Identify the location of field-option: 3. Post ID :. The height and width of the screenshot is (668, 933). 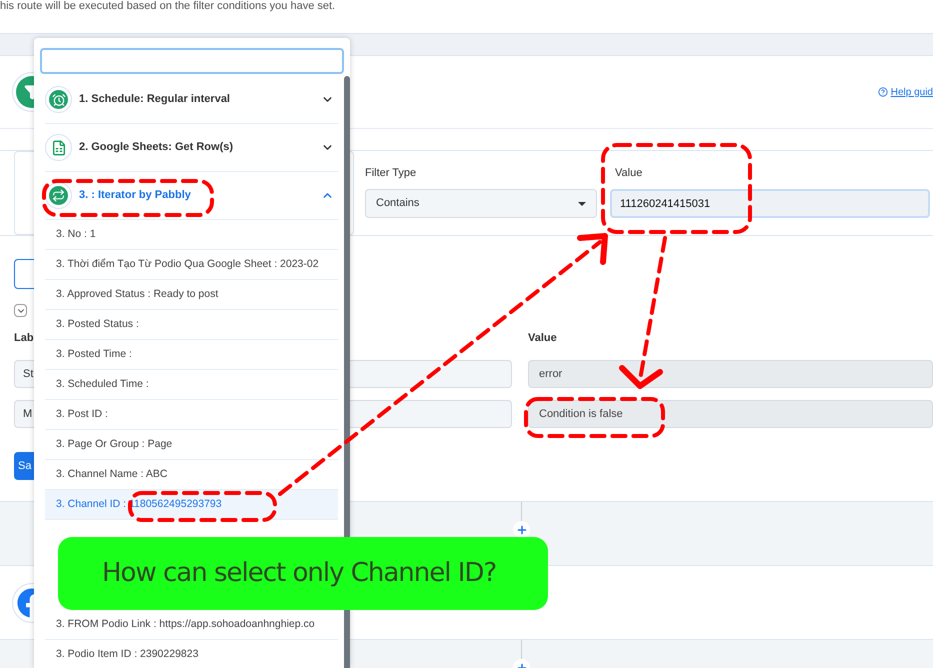
(191, 415).